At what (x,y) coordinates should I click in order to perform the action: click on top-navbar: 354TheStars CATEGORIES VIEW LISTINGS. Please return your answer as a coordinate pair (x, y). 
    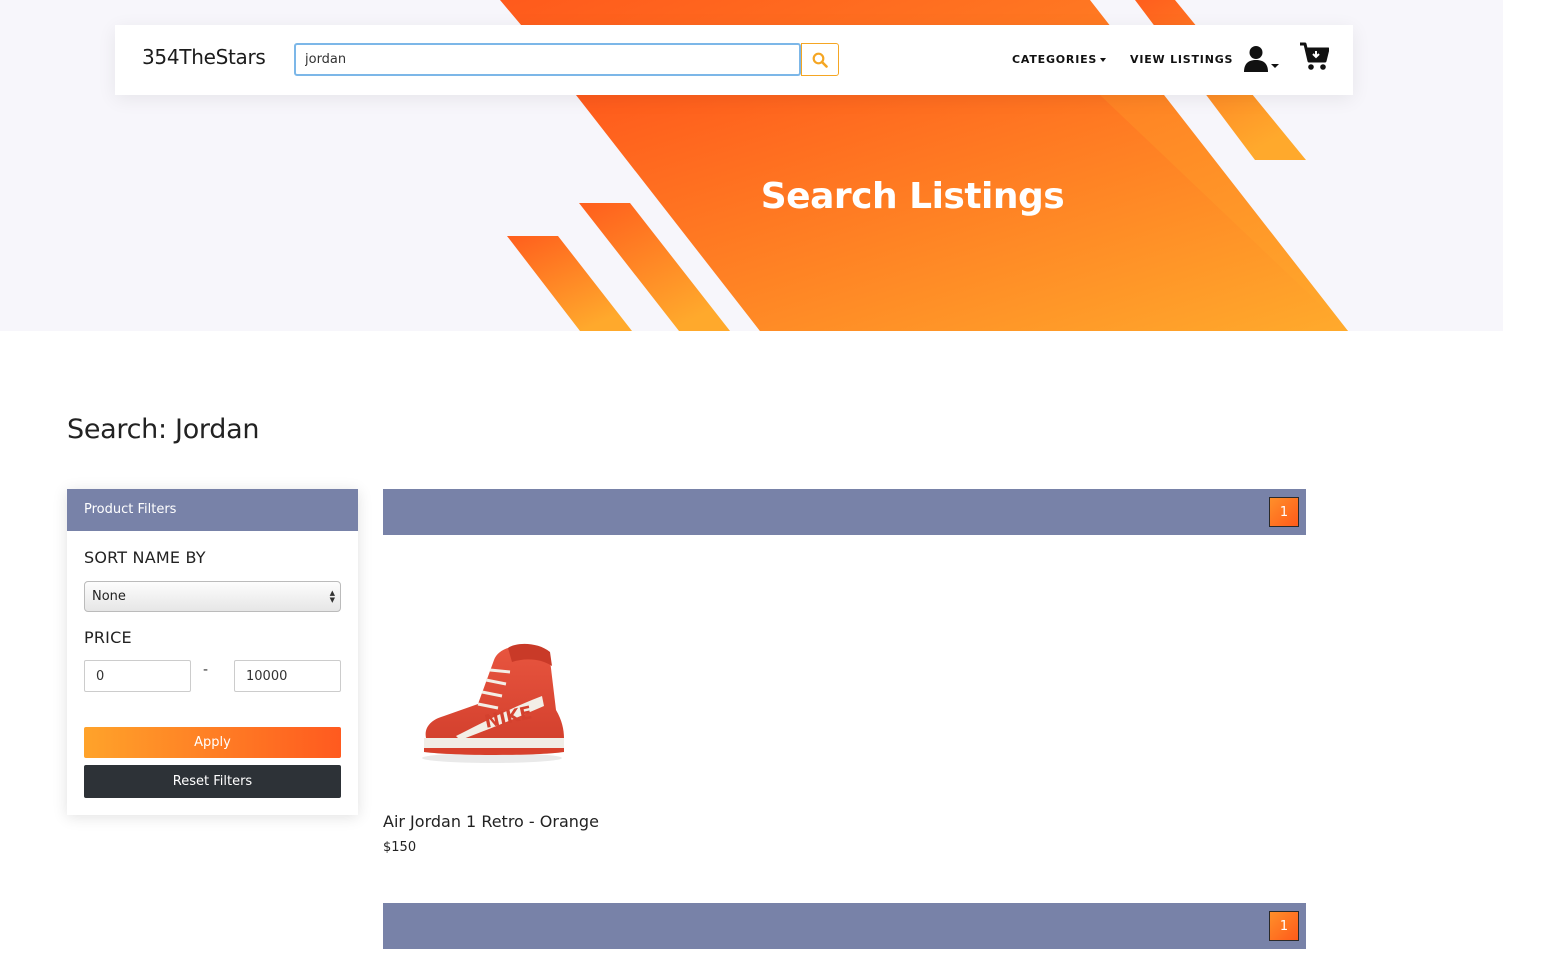
    Looking at the image, I should click on (734, 60).